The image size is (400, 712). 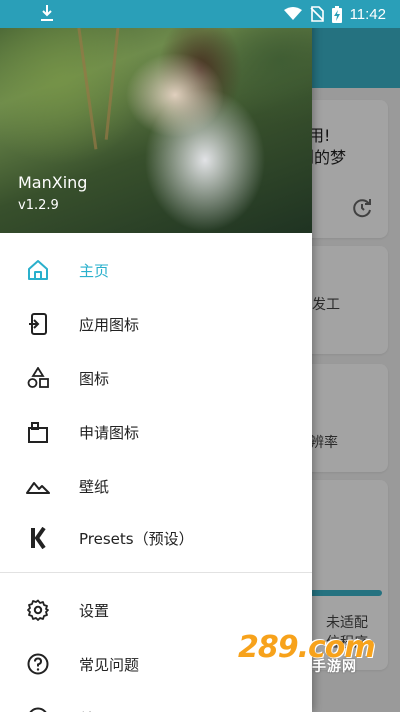 What do you see at coordinates (156, 378) in the screenshot?
I see `menu-item-icons: 图标` at bounding box center [156, 378].